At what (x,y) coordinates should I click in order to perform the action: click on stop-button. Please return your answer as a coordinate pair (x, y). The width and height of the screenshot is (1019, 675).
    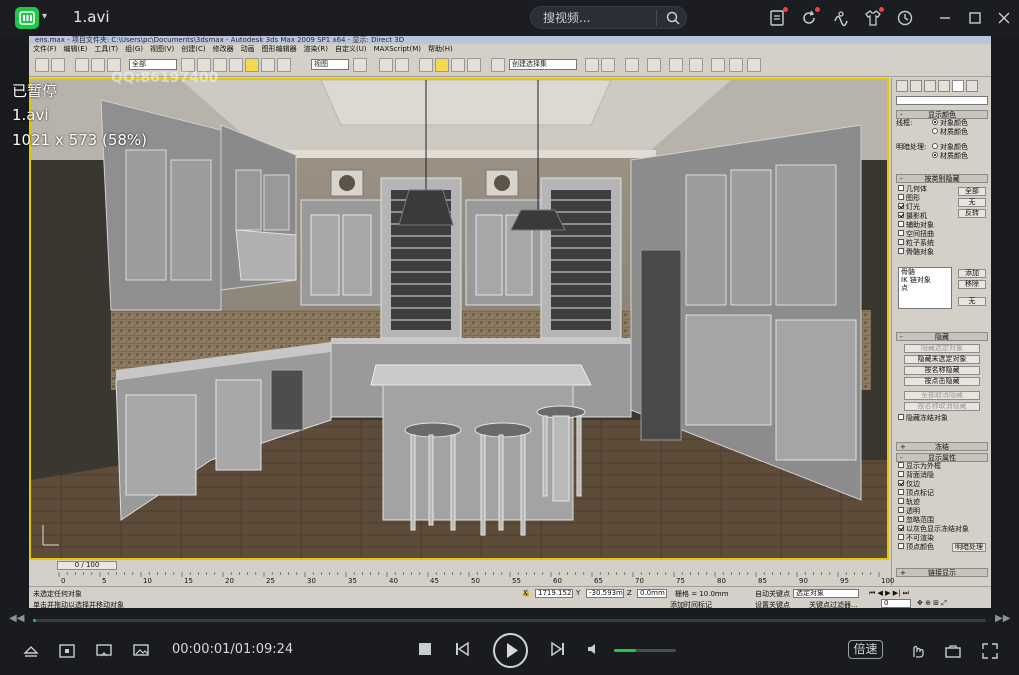
    Looking at the image, I should click on (425, 649).